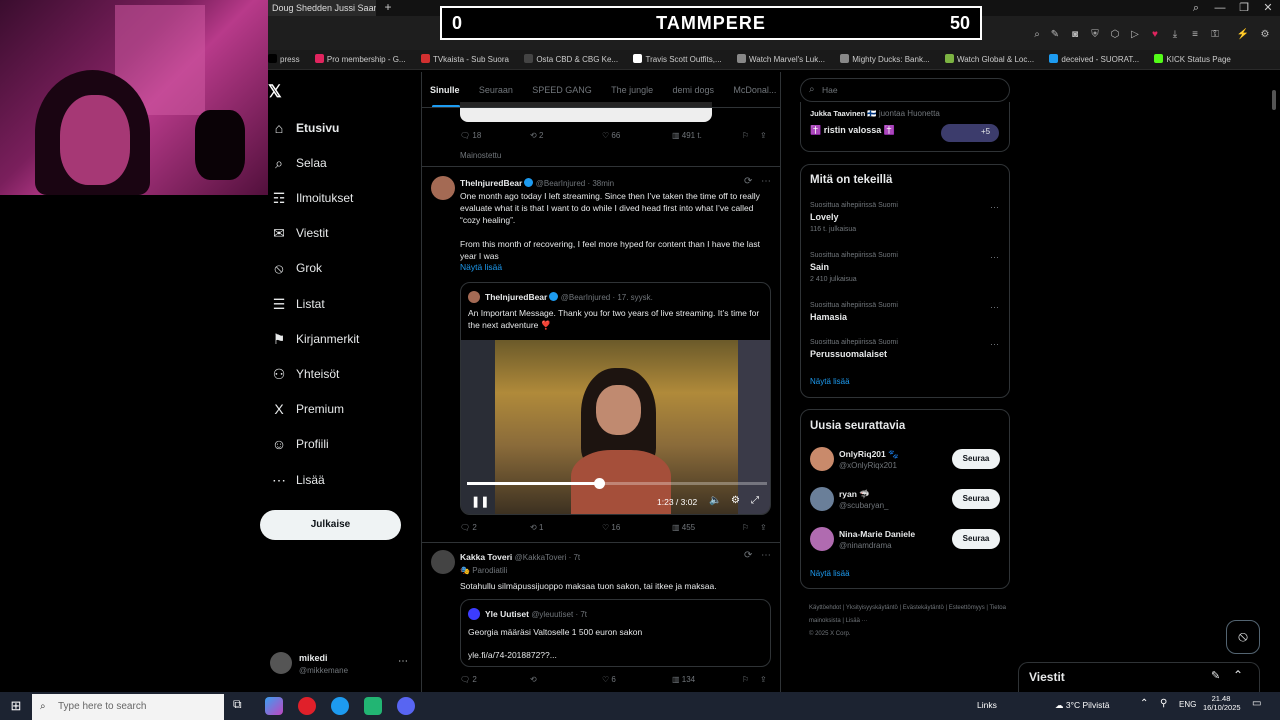 The height and width of the screenshot is (720, 1280). What do you see at coordinates (825, 608) in the screenshot?
I see `footer-link: Käyttöehdot` at bounding box center [825, 608].